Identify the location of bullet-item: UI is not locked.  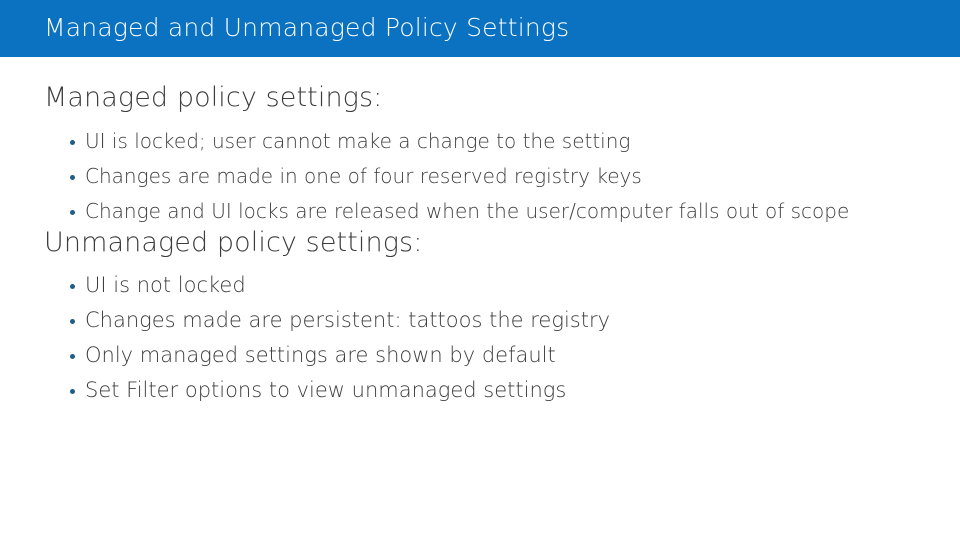
(480, 285).